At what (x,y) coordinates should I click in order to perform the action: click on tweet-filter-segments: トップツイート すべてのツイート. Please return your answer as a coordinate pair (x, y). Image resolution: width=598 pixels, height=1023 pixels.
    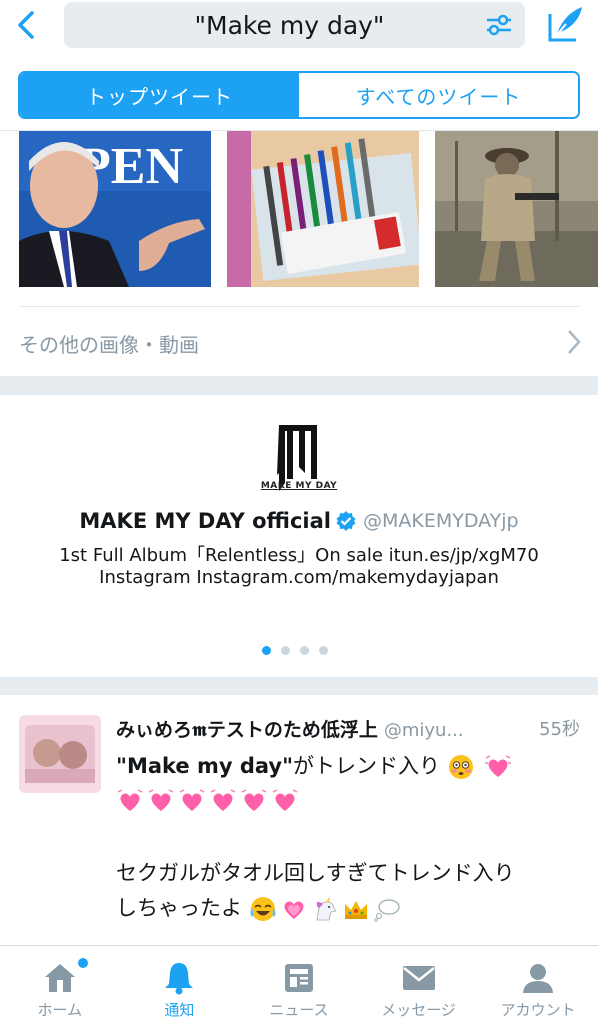
    Looking at the image, I should click on (299, 95).